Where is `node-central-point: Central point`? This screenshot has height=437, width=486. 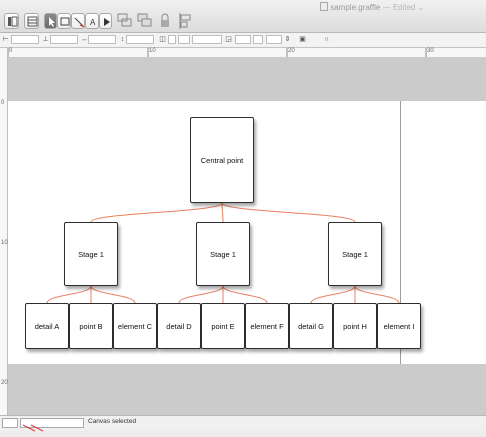
node-central-point: Central point is located at coordinates (222, 160).